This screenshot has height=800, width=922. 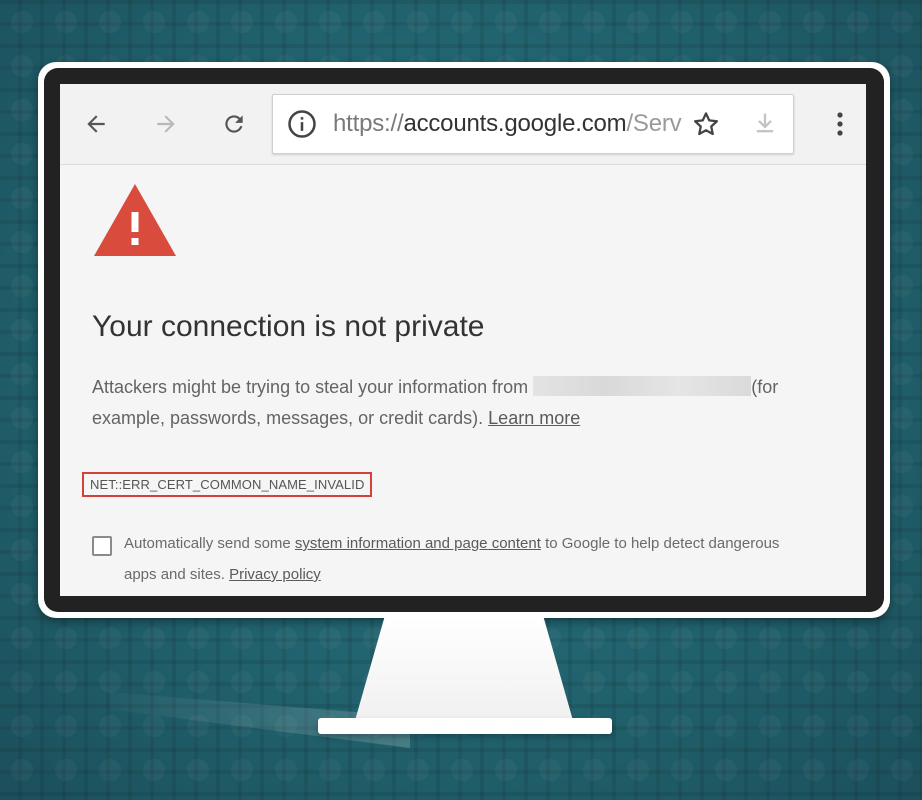 I want to click on menu-button, so click(x=840, y=124).